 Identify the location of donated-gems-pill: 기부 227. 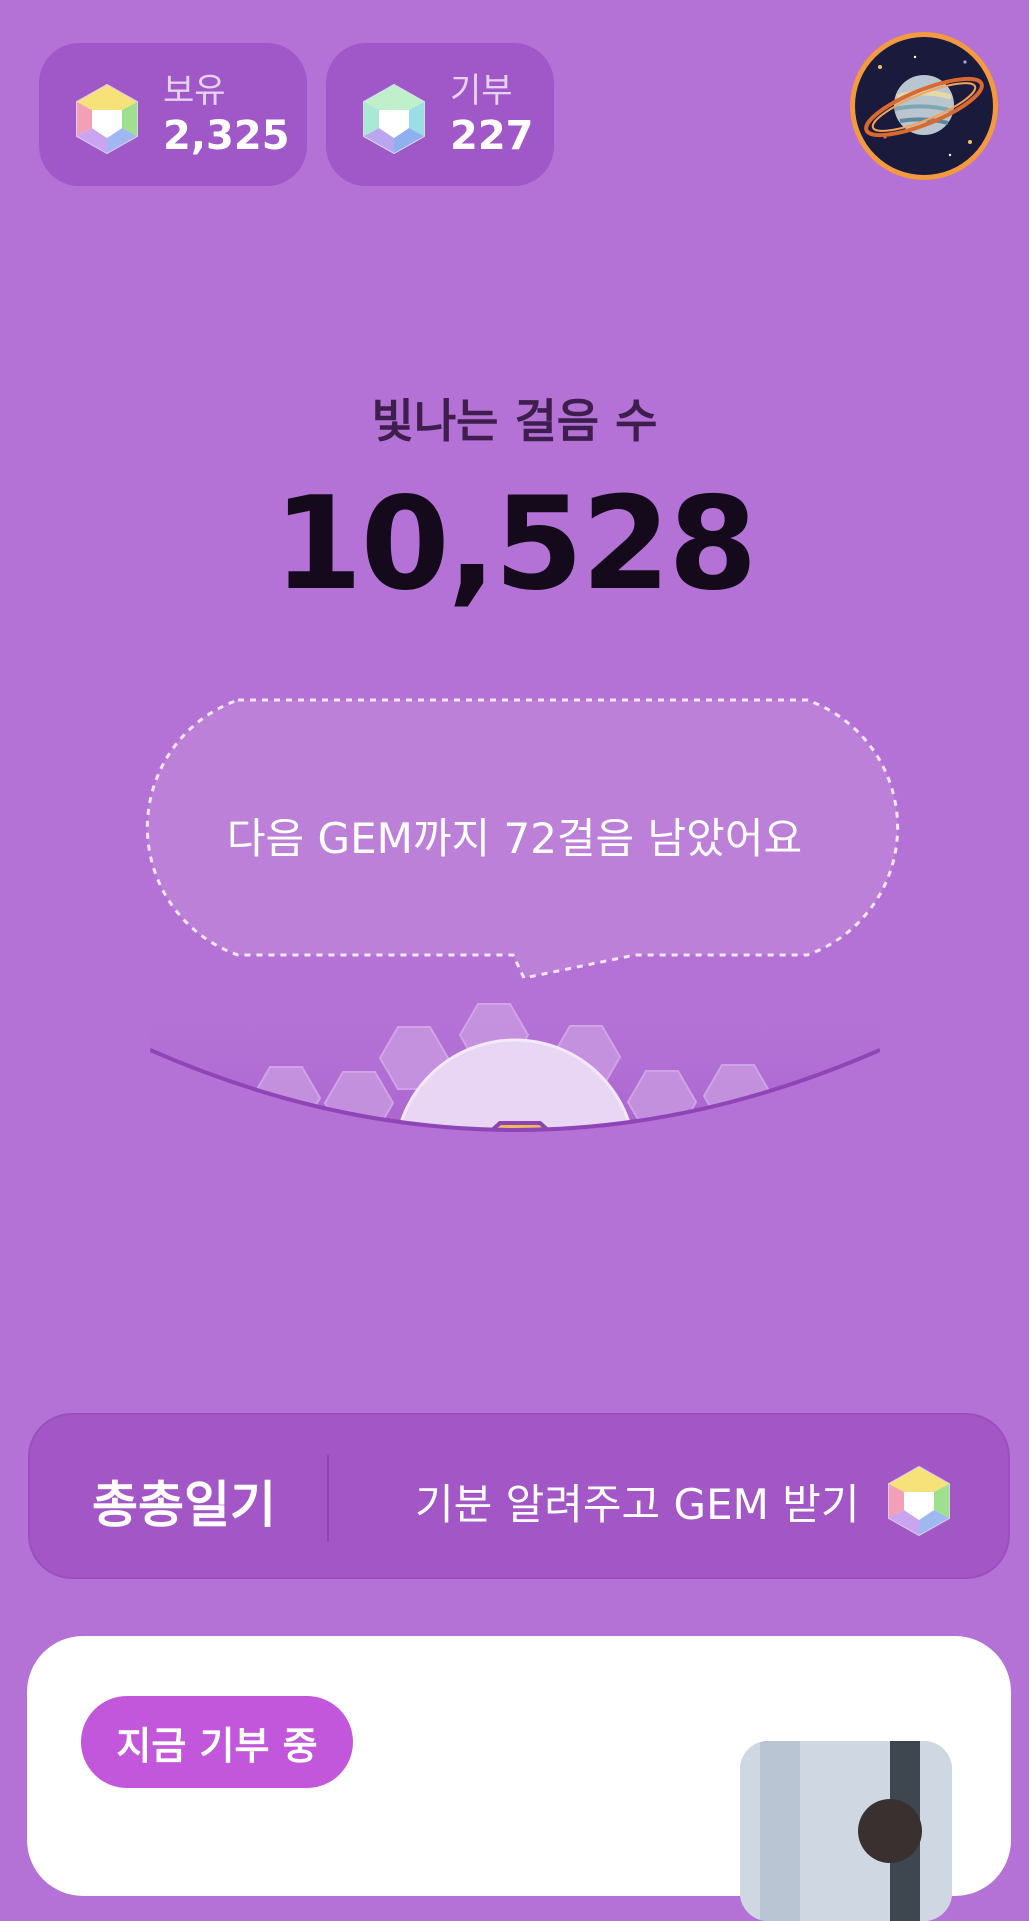
(440, 114).